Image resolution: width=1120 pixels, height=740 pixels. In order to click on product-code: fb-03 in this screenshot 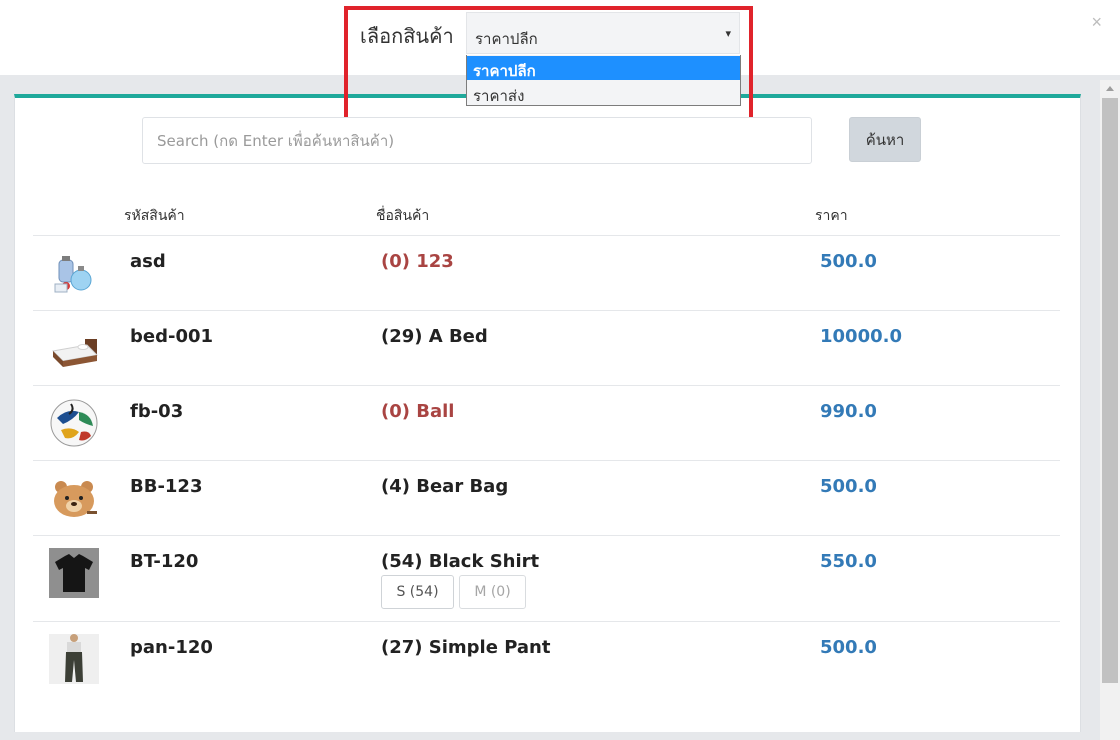, I will do `click(157, 411)`.